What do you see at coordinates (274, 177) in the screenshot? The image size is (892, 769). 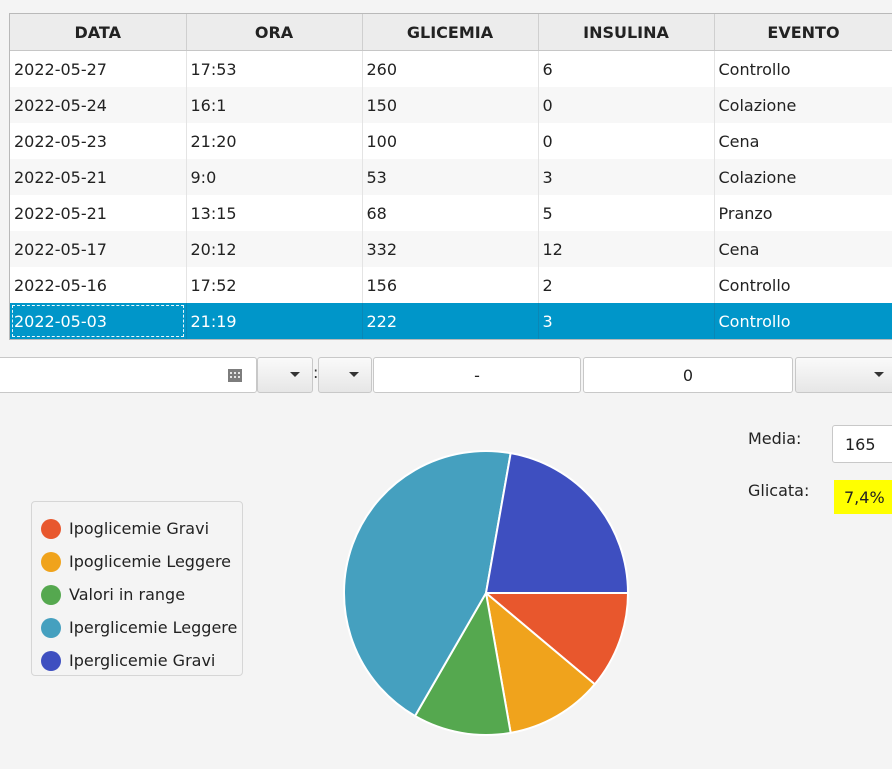 I see `cell-ora: 9:0` at bounding box center [274, 177].